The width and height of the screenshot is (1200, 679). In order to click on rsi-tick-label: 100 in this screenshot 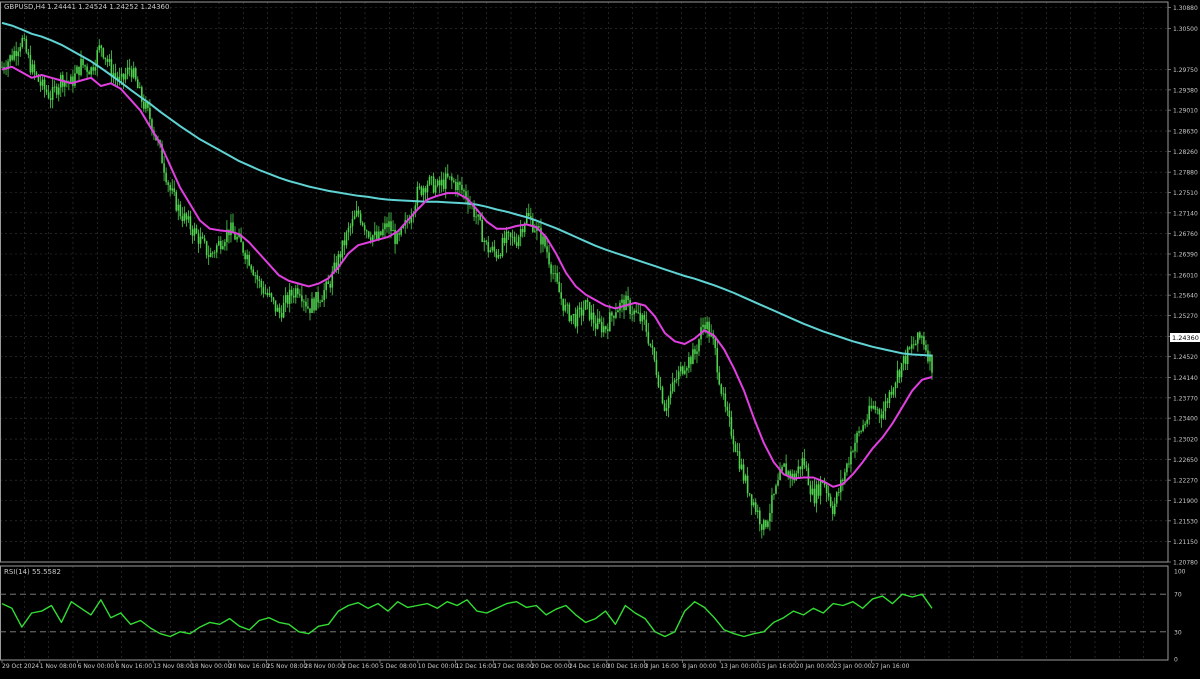, I will do `click(1180, 572)`.